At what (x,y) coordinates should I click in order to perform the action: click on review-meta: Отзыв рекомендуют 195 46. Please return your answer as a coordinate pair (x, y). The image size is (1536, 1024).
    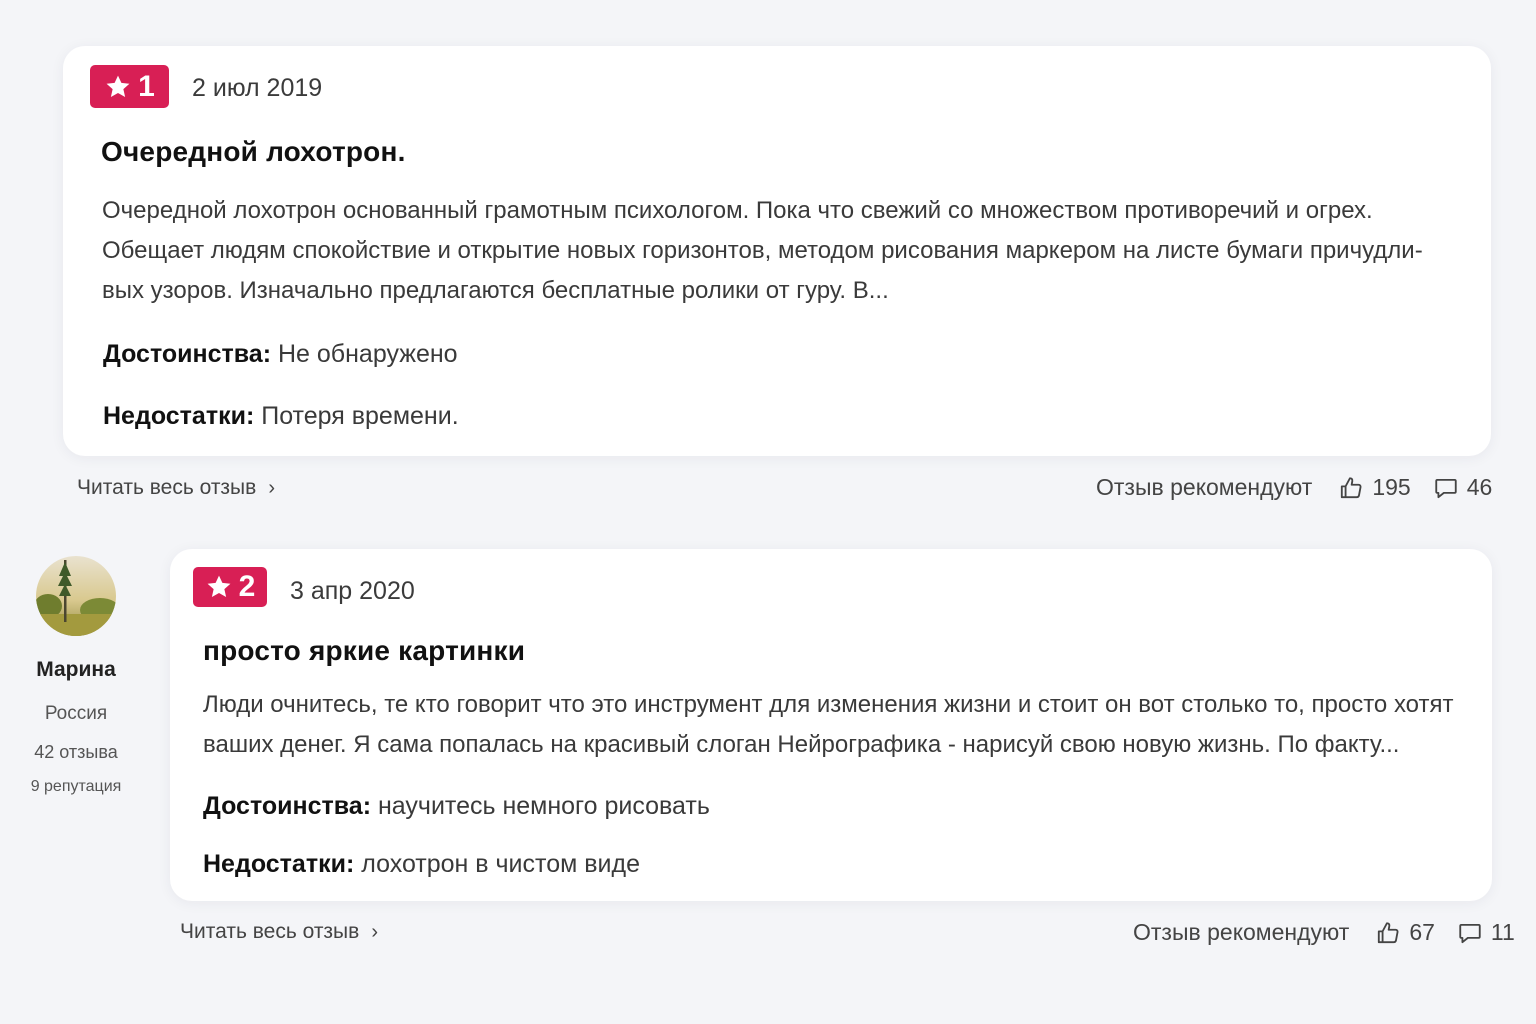
    Looking at the image, I should click on (1294, 487).